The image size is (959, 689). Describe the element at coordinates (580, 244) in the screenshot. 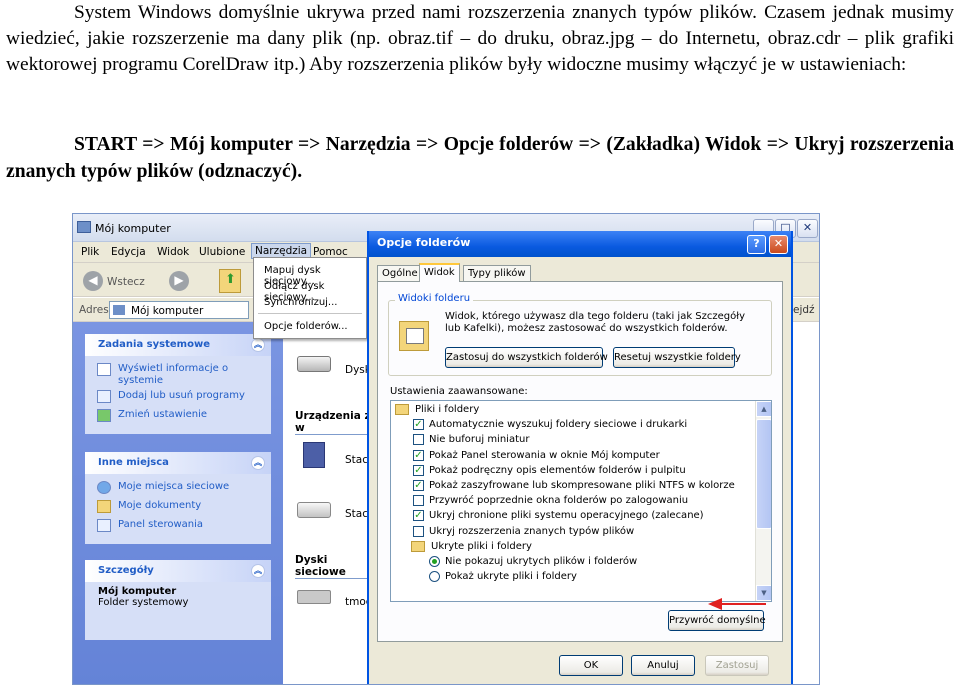

I see `dialog-titlebar: Opcje folderów ? ✕` at that location.